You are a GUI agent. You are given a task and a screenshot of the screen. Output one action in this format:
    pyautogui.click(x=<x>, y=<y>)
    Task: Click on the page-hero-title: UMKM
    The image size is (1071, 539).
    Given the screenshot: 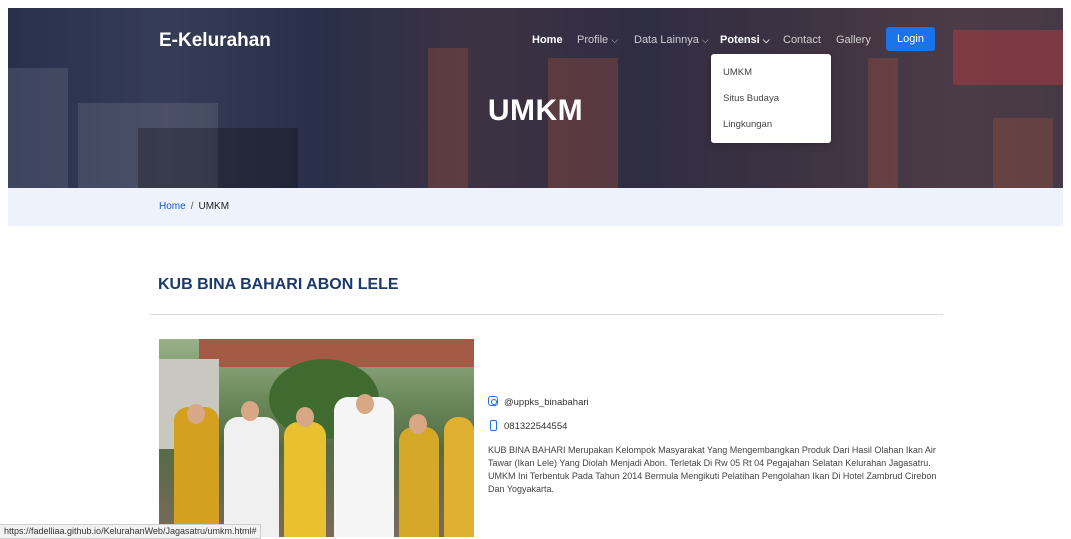 What is the action you would take?
    pyautogui.click(x=535, y=110)
    